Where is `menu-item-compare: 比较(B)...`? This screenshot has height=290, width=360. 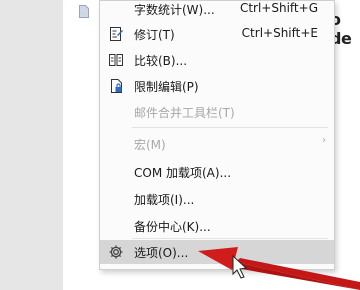
menu-item-compare: 比较(B)... is located at coordinates (217, 60).